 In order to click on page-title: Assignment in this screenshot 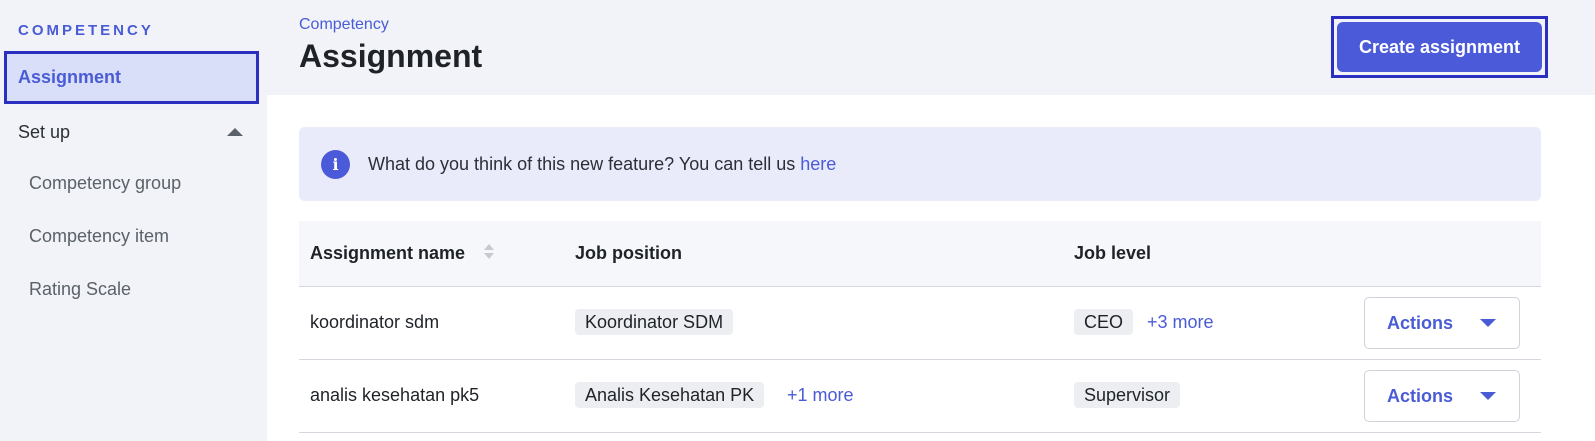, I will do `click(391, 56)`.